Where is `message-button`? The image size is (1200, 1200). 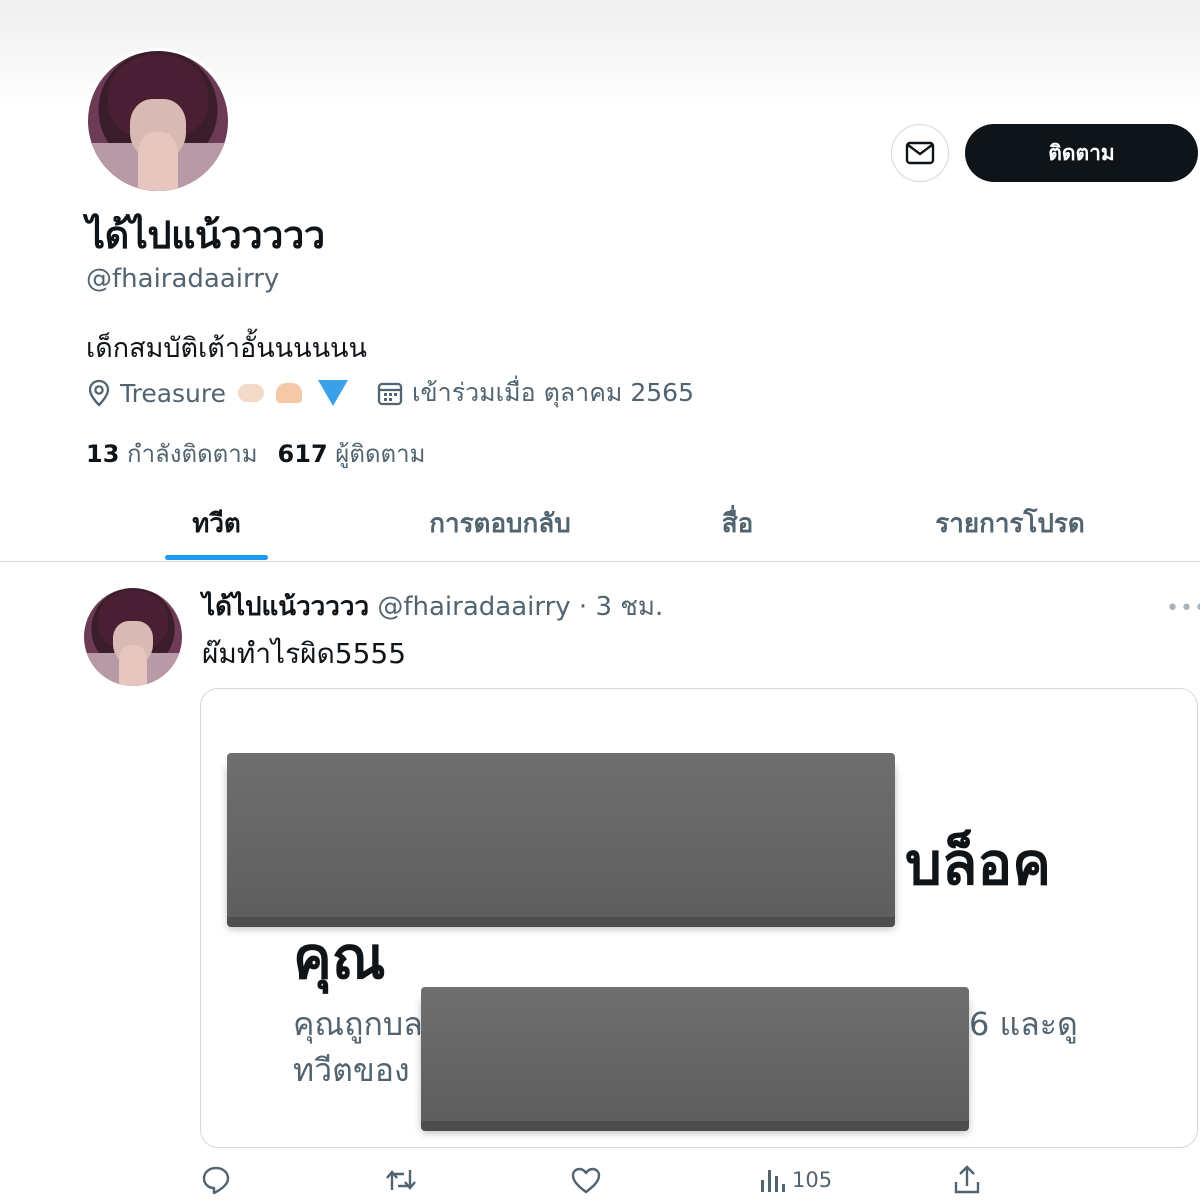
message-button is located at coordinates (920, 153).